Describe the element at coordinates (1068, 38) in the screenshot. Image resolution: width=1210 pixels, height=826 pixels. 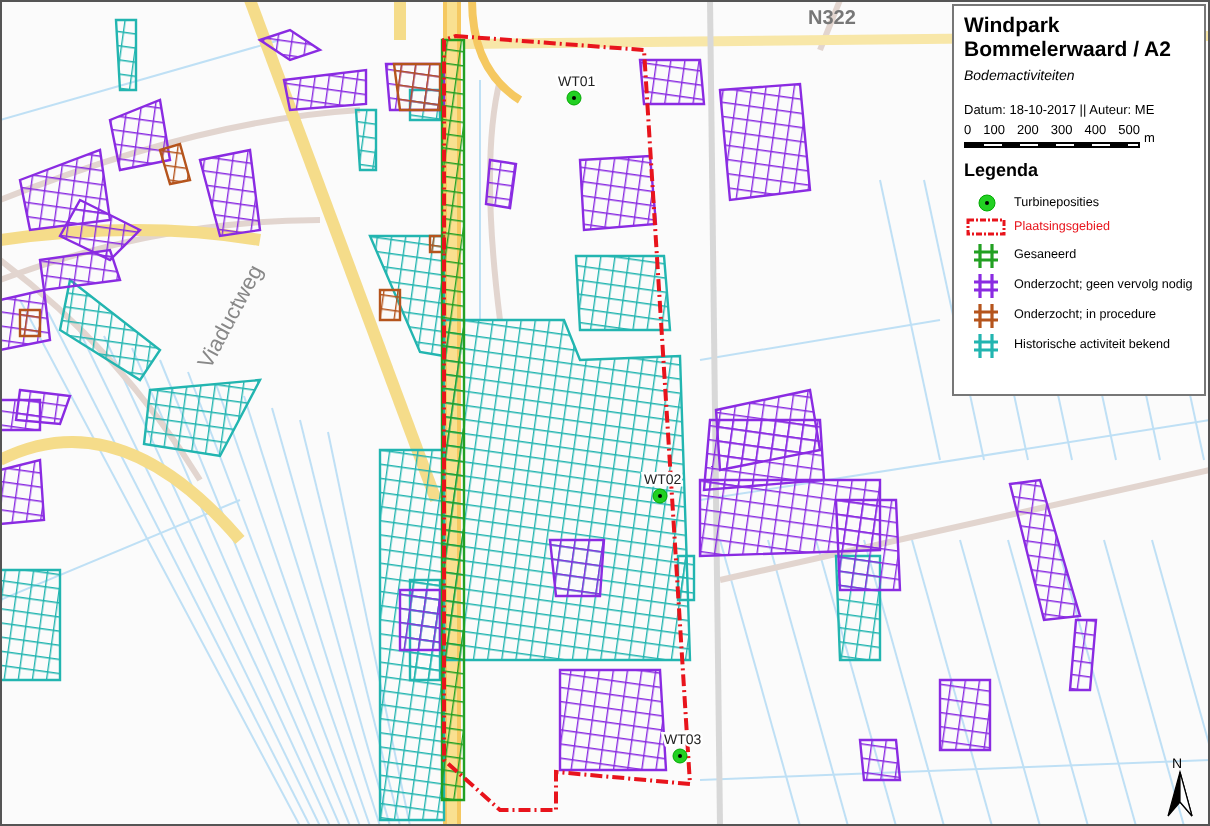
I see `legend-title: Windpark Bommelerwaard / A2` at that location.